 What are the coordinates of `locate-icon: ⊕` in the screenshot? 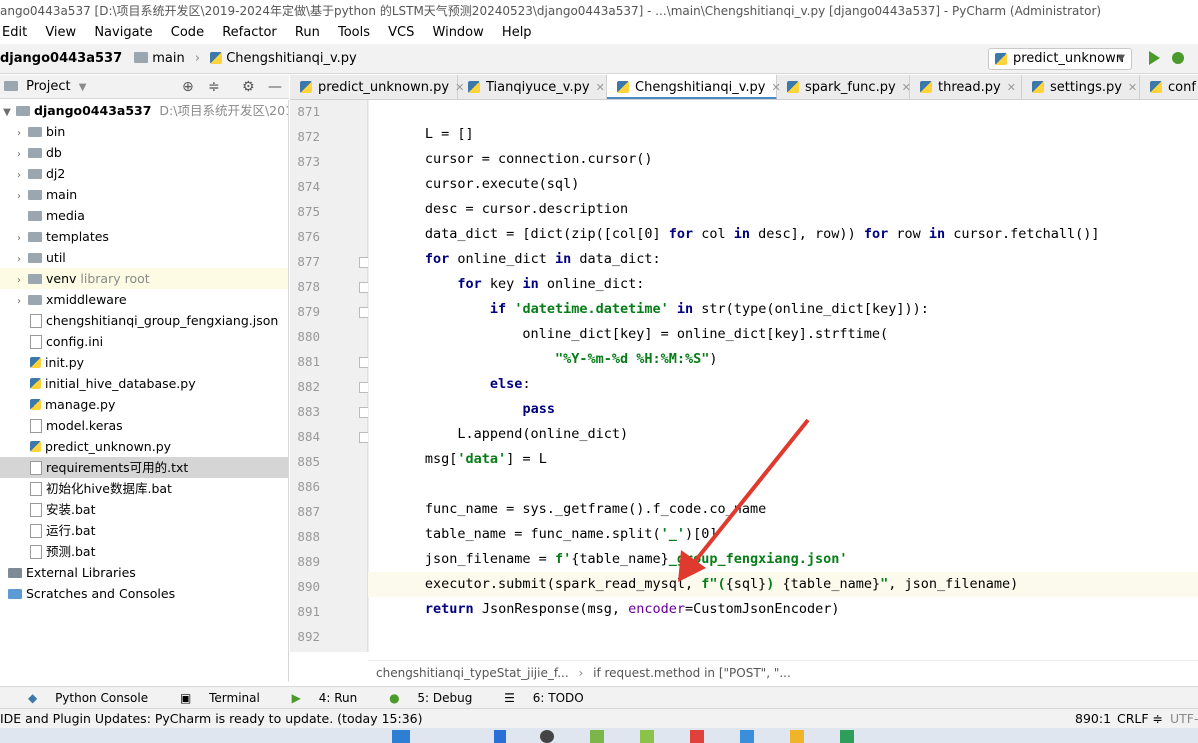 It's located at (188, 87).